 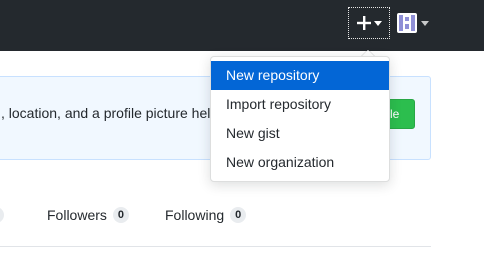 I want to click on tabs-divider, so click(x=215, y=246).